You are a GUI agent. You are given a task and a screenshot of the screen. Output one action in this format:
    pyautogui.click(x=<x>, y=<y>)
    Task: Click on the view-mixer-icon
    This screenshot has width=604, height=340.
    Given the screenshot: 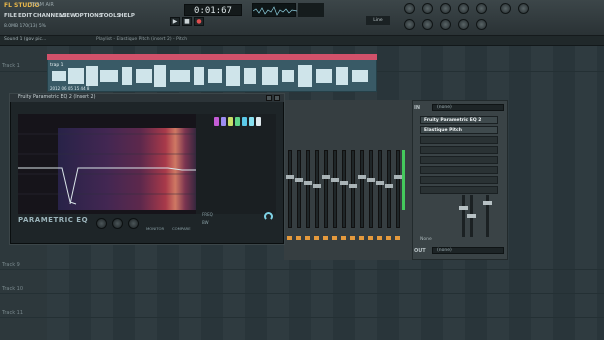 What is the action you would take?
    pyautogui.click(x=463, y=24)
    